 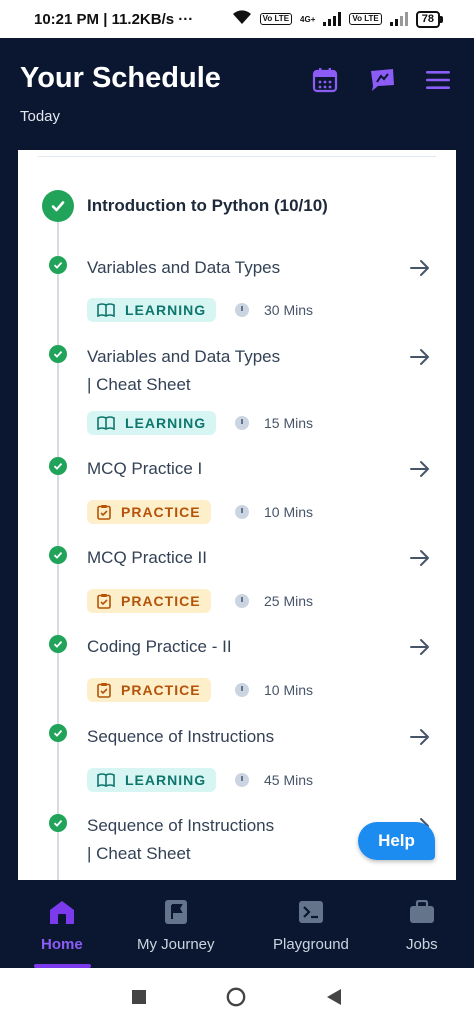 What do you see at coordinates (181, 736) in the screenshot?
I see `item-title: Sequence of Instructions` at bounding box center [181, 736].